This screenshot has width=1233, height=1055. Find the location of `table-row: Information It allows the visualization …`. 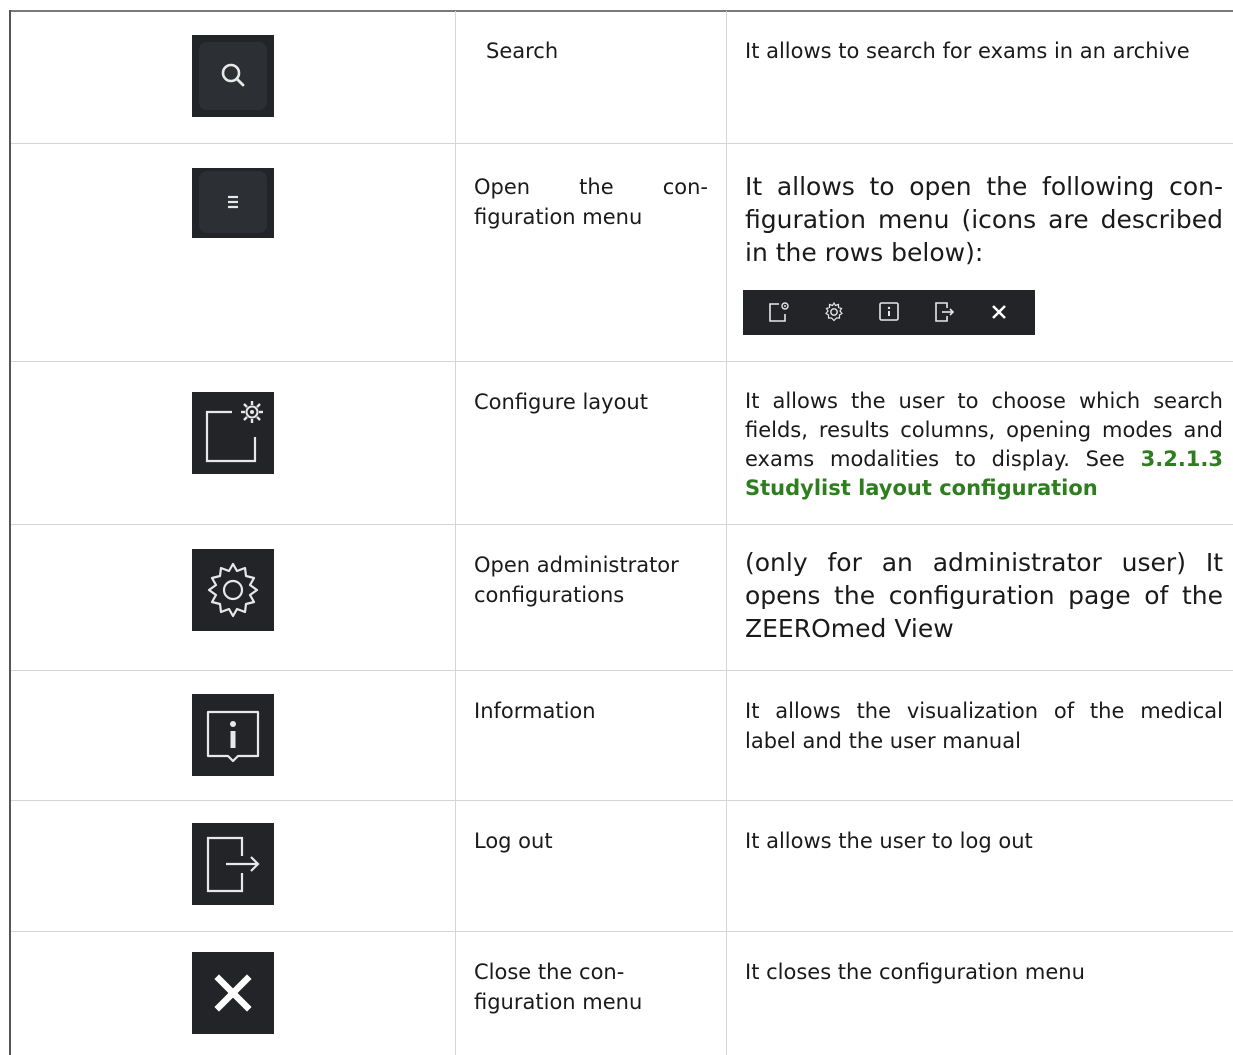

table-row: Information It allows the visualization … is located at coordinates (622, 735).